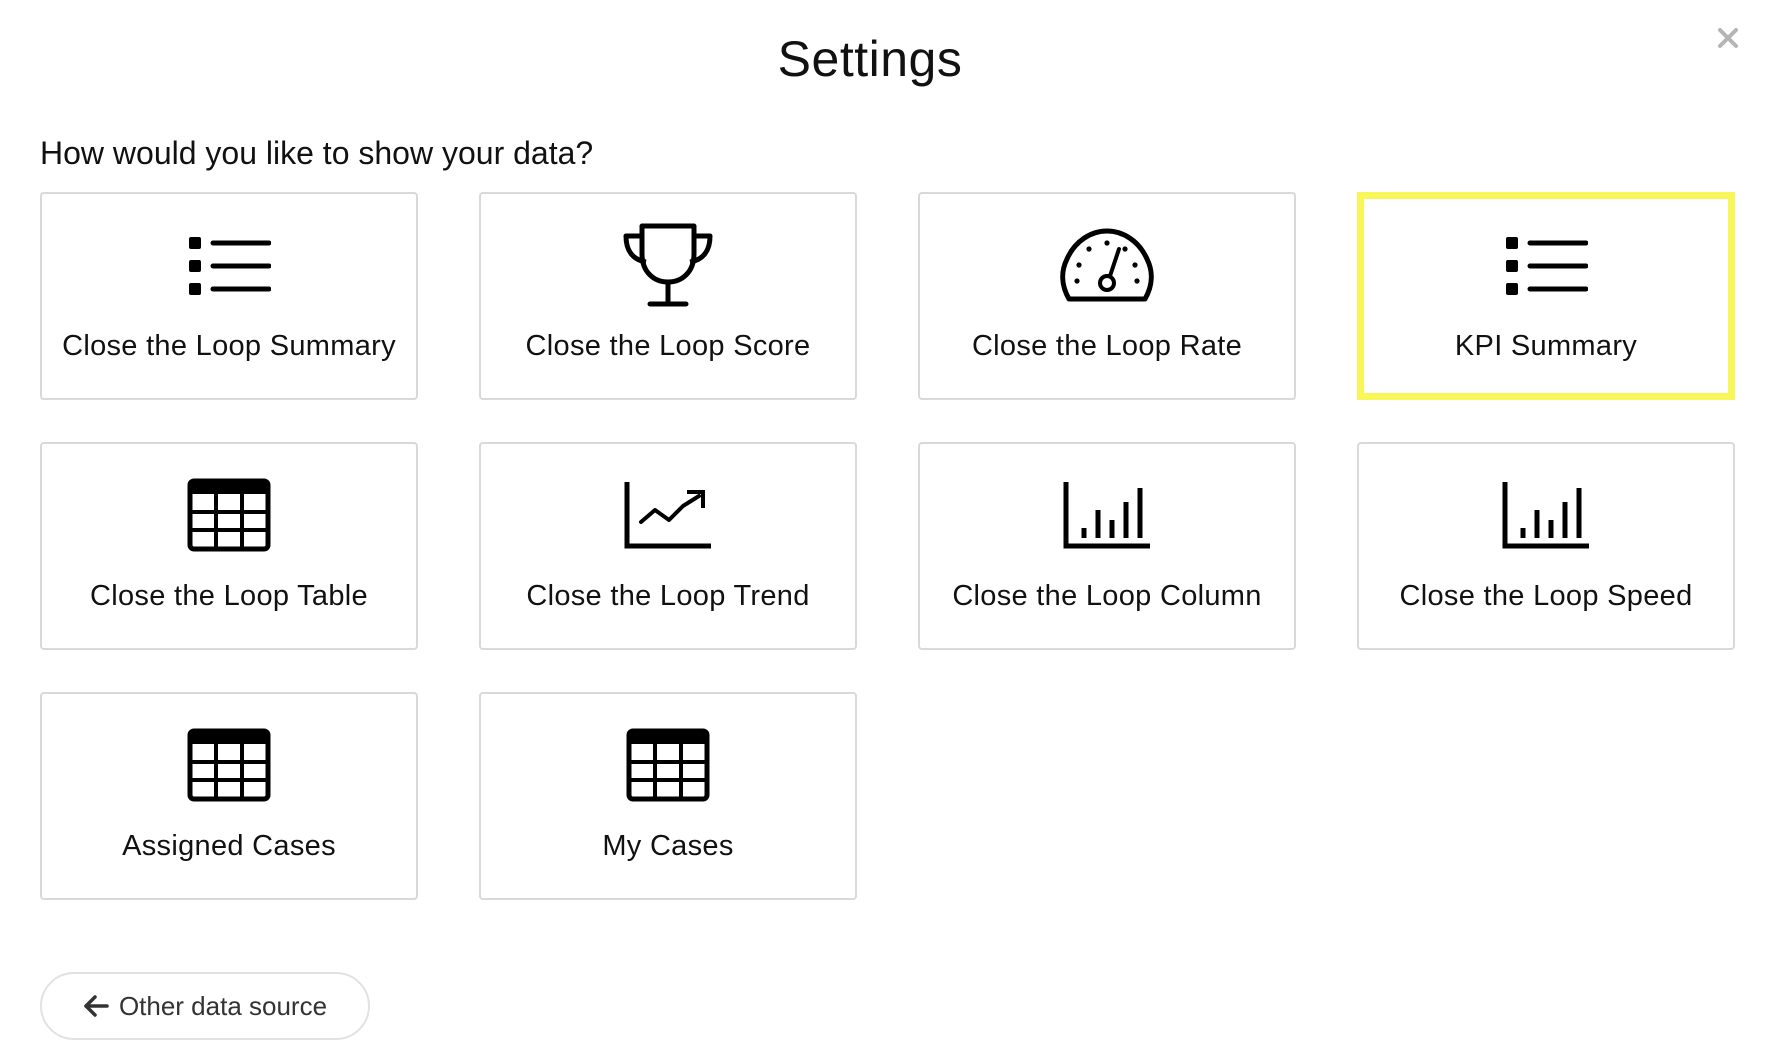 Image resolution: width=1776 pixels, height=1050 pixels. Describe the element at coordinates (668, 346) in the screenshot. I see `tile-label: Close the Loop Score` at that location.